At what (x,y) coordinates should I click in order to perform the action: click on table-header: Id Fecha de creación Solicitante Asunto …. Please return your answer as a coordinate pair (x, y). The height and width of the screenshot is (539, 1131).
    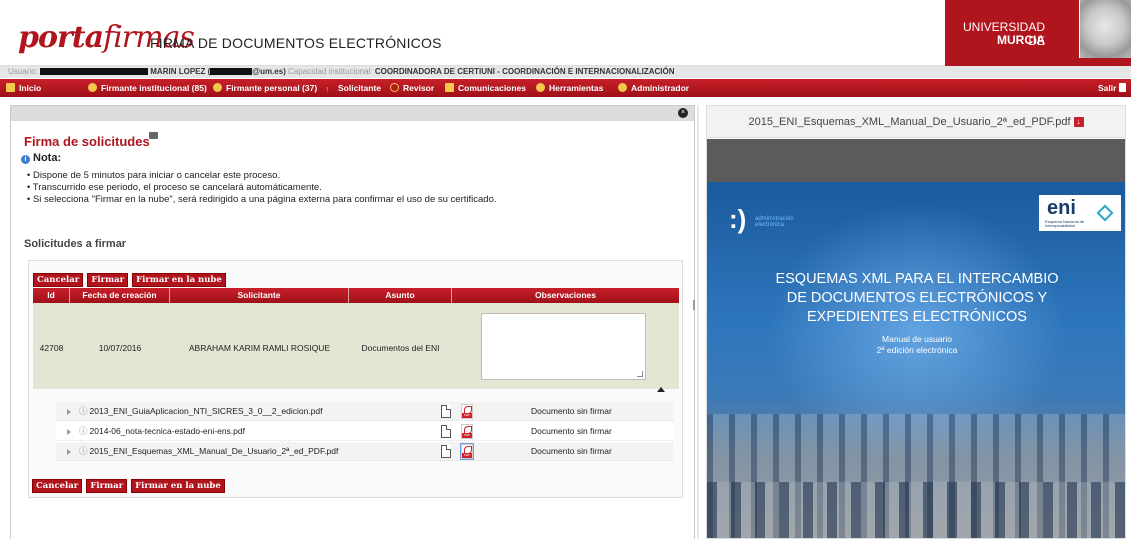
    Looking at the image, I should click on (356, 295).